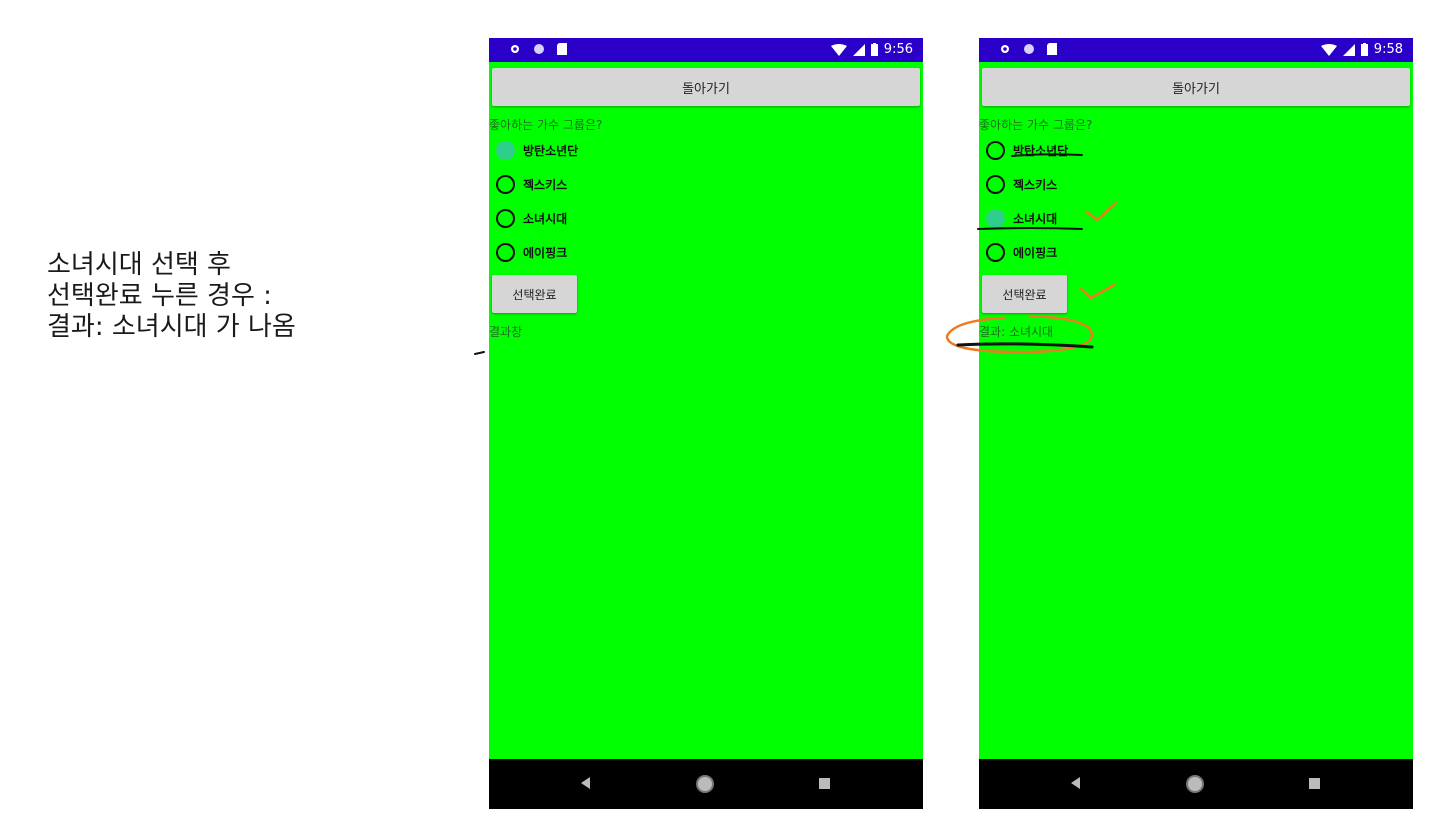  Describe the element at coordinates (1016, 332) in the screenshot. I see `result-text: 결과: 소녀시대` at that location.